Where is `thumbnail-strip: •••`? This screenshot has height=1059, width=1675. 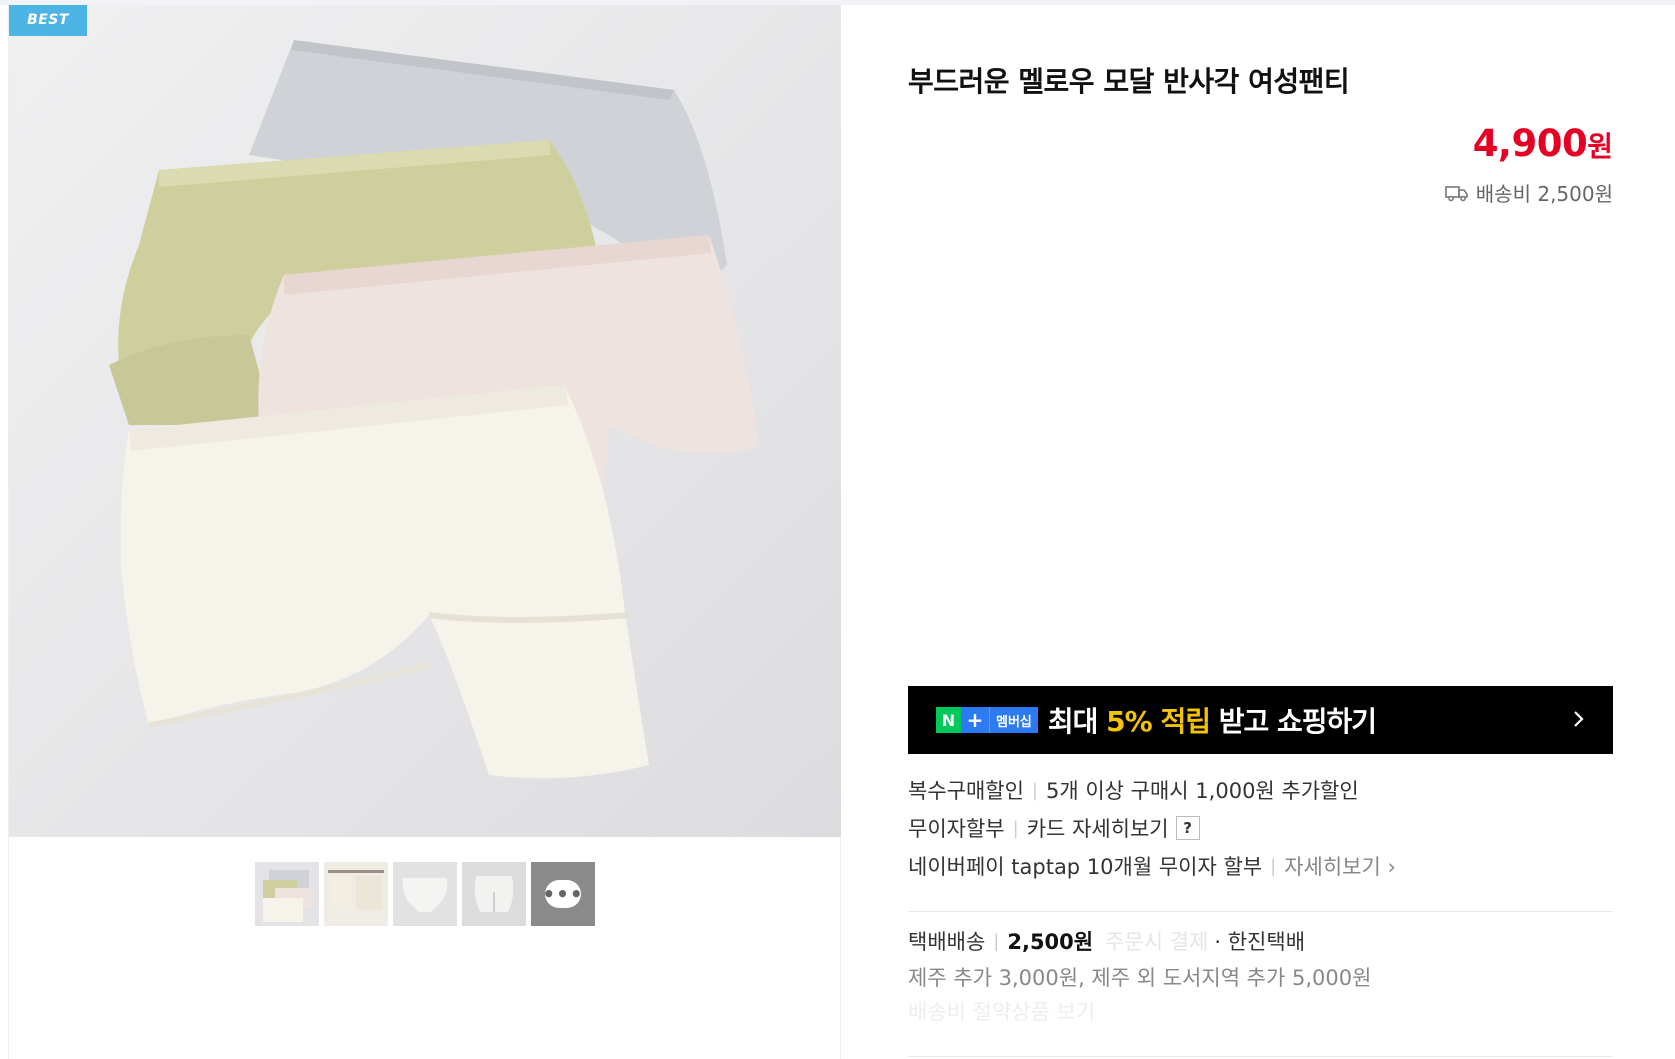 thumbnail-strip: ••• is located at coordinates (425, 894).